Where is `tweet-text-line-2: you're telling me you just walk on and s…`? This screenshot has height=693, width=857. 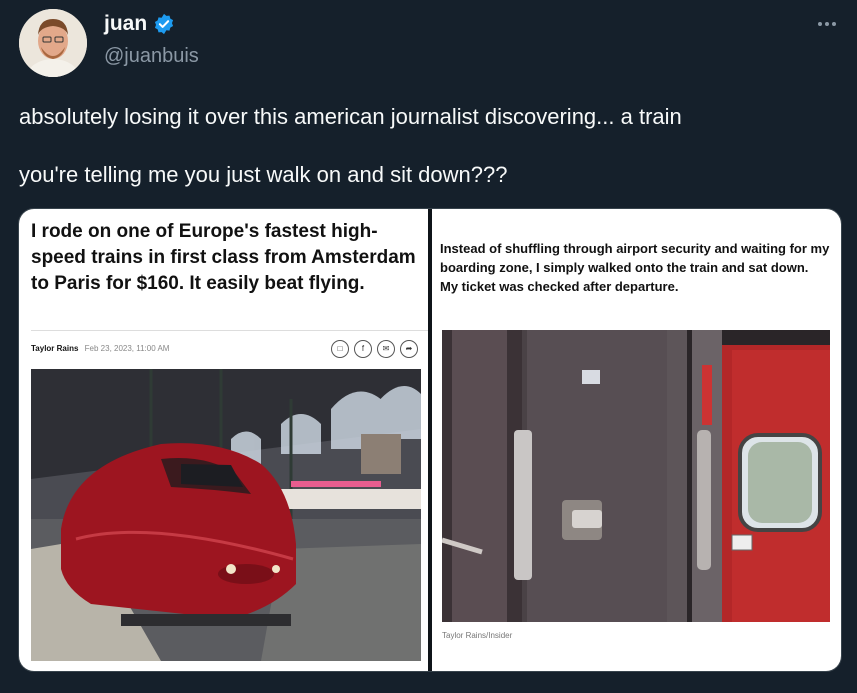
tweet-text-line-2: you're telling me you just walk on and s… is located at coordinates (263, 174).